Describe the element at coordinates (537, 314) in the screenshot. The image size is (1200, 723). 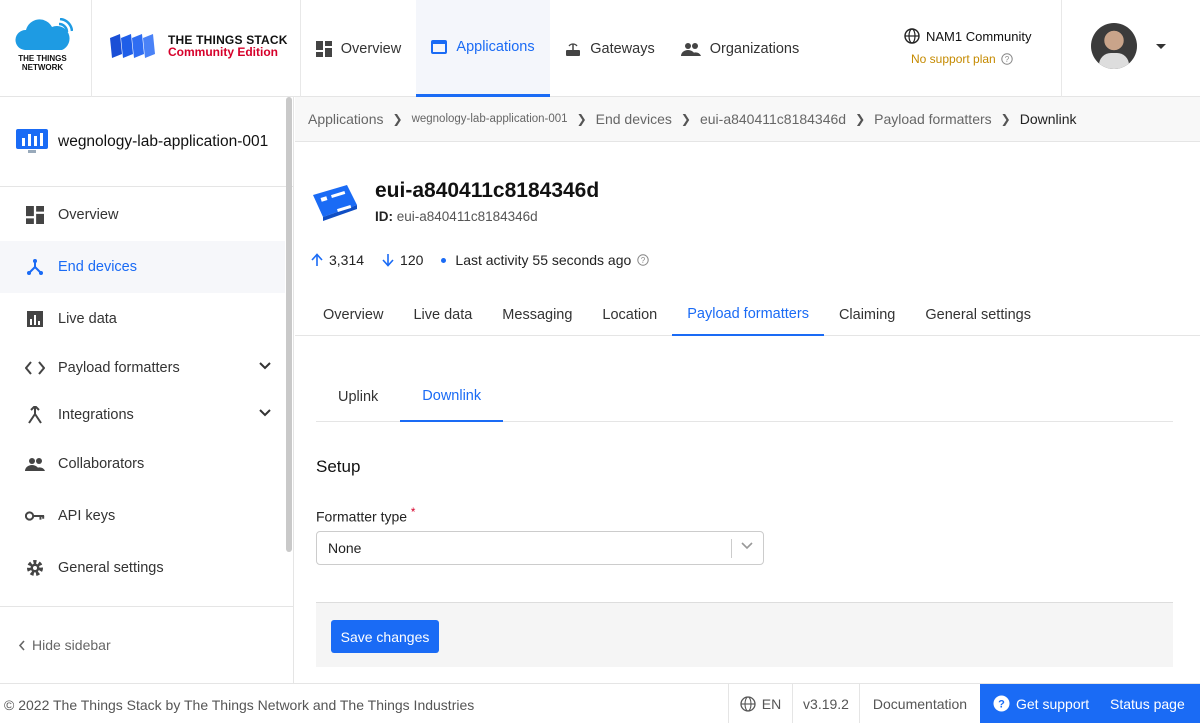
I see `tab-messaging: Messaging` at that location.